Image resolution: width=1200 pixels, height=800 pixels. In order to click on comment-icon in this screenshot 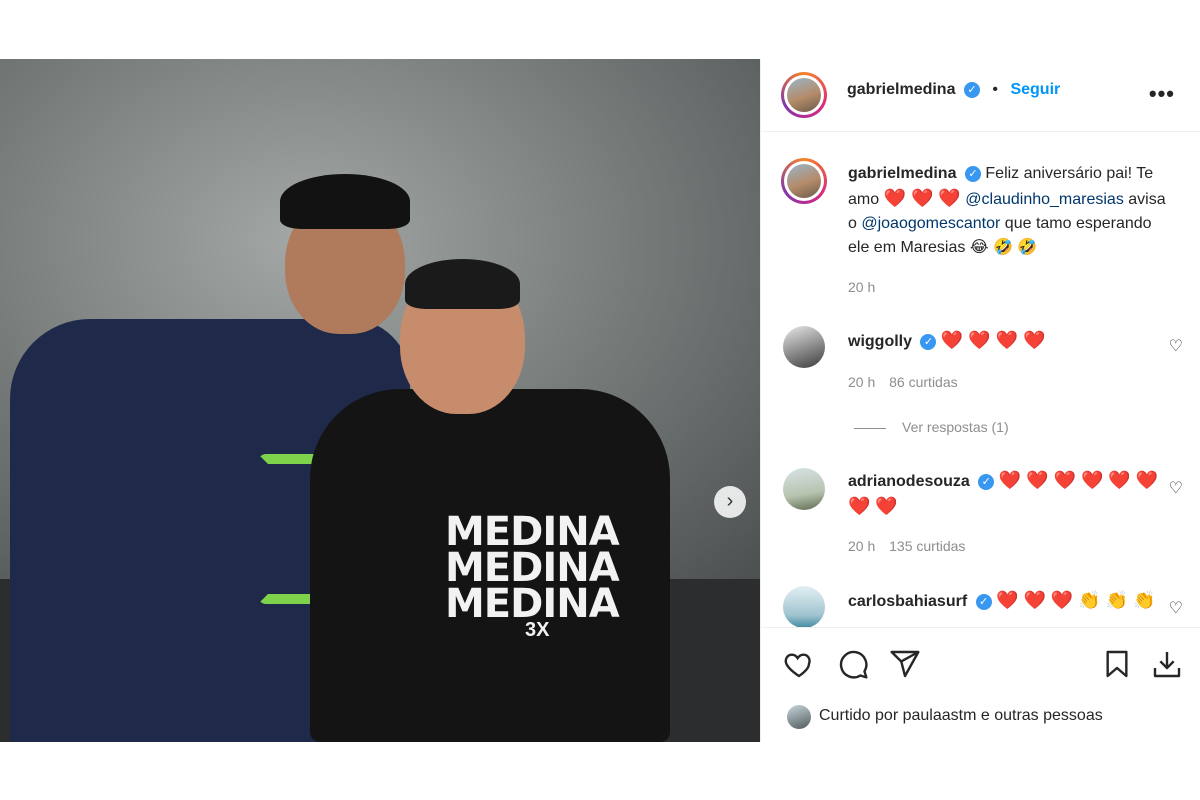, I will do `click(853, 664)`.